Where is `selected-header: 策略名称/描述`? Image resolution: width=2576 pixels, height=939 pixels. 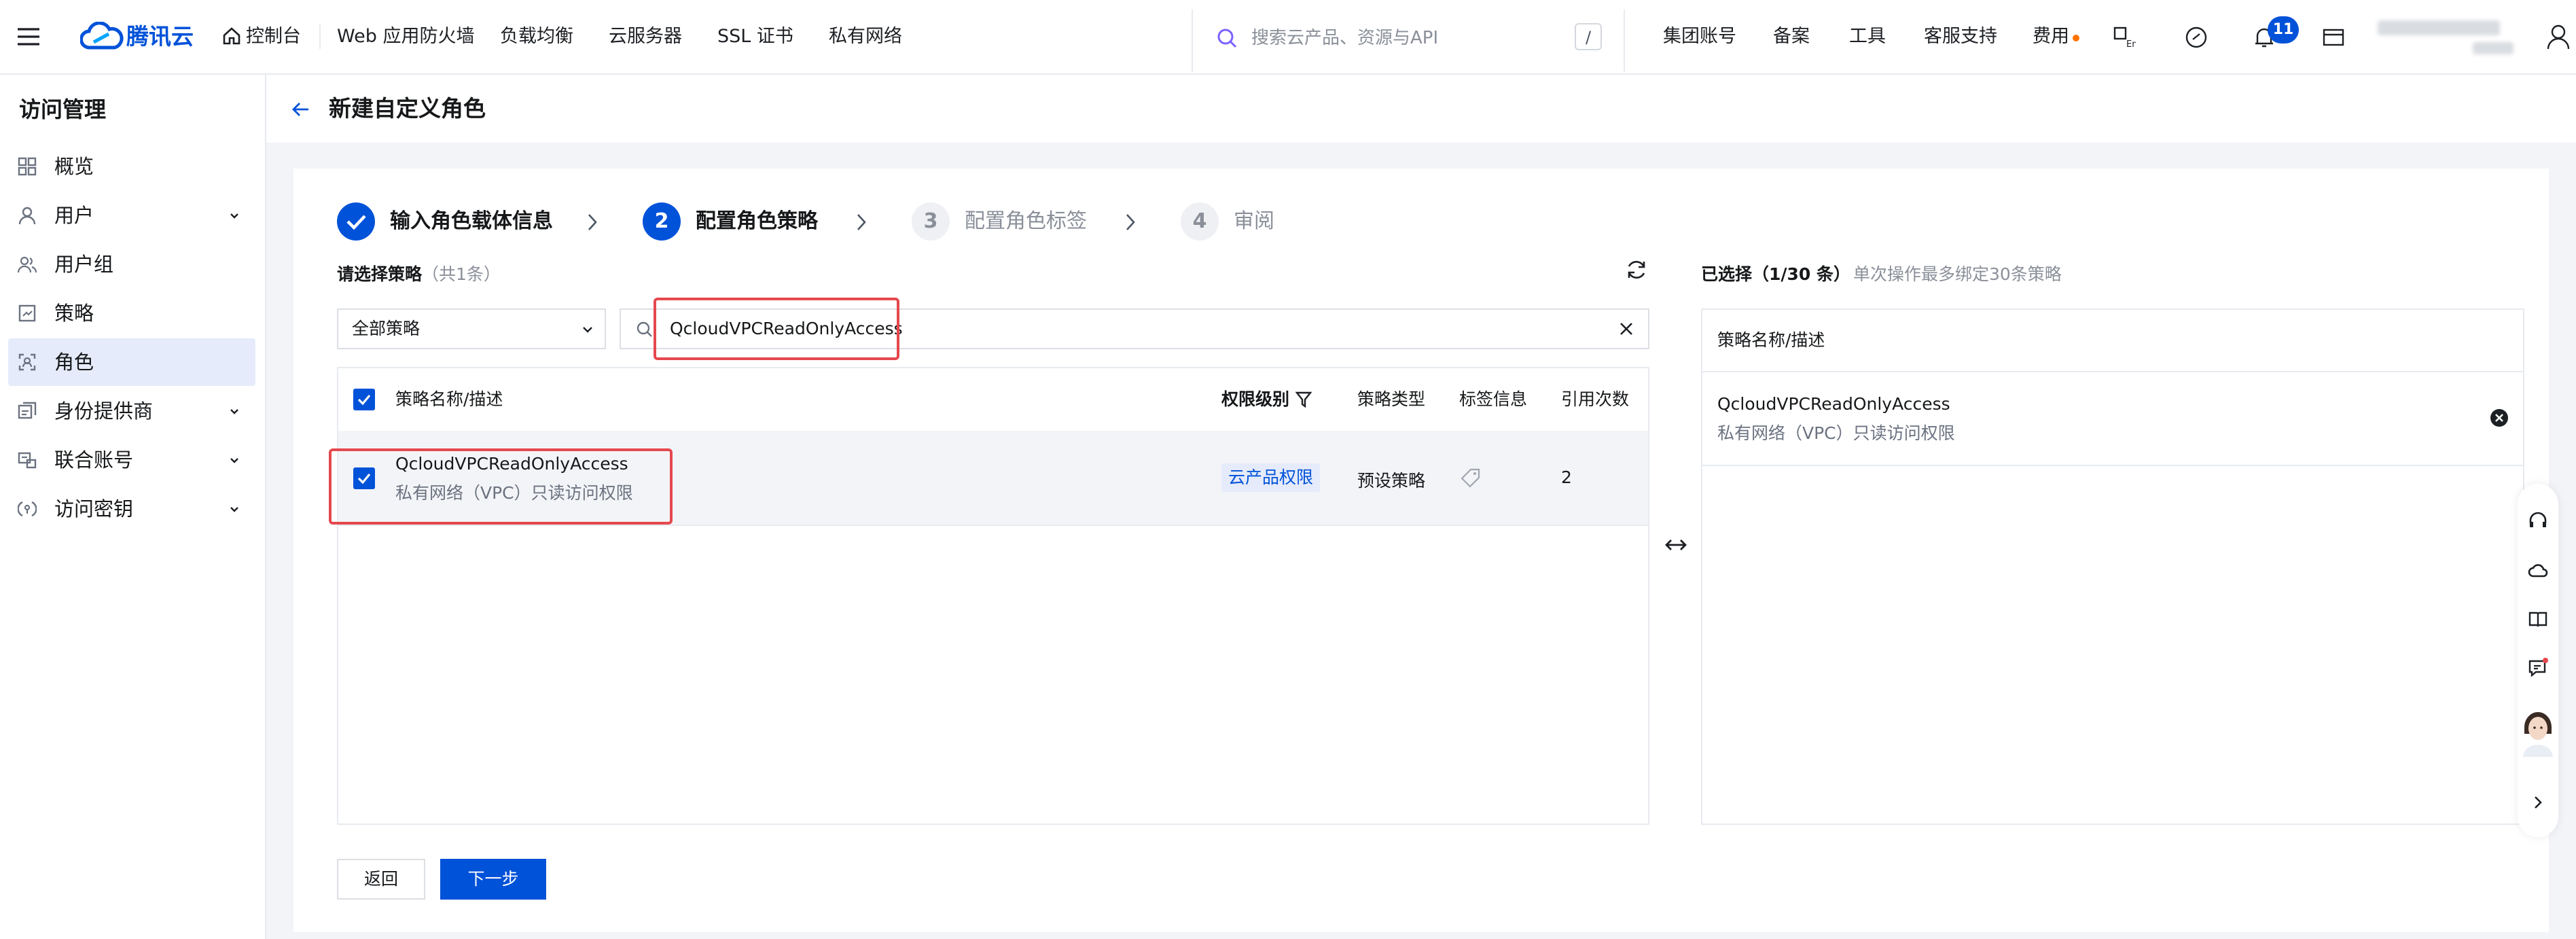
selected-header: 策略名称/描述 is located at coordinates (2112, 341).